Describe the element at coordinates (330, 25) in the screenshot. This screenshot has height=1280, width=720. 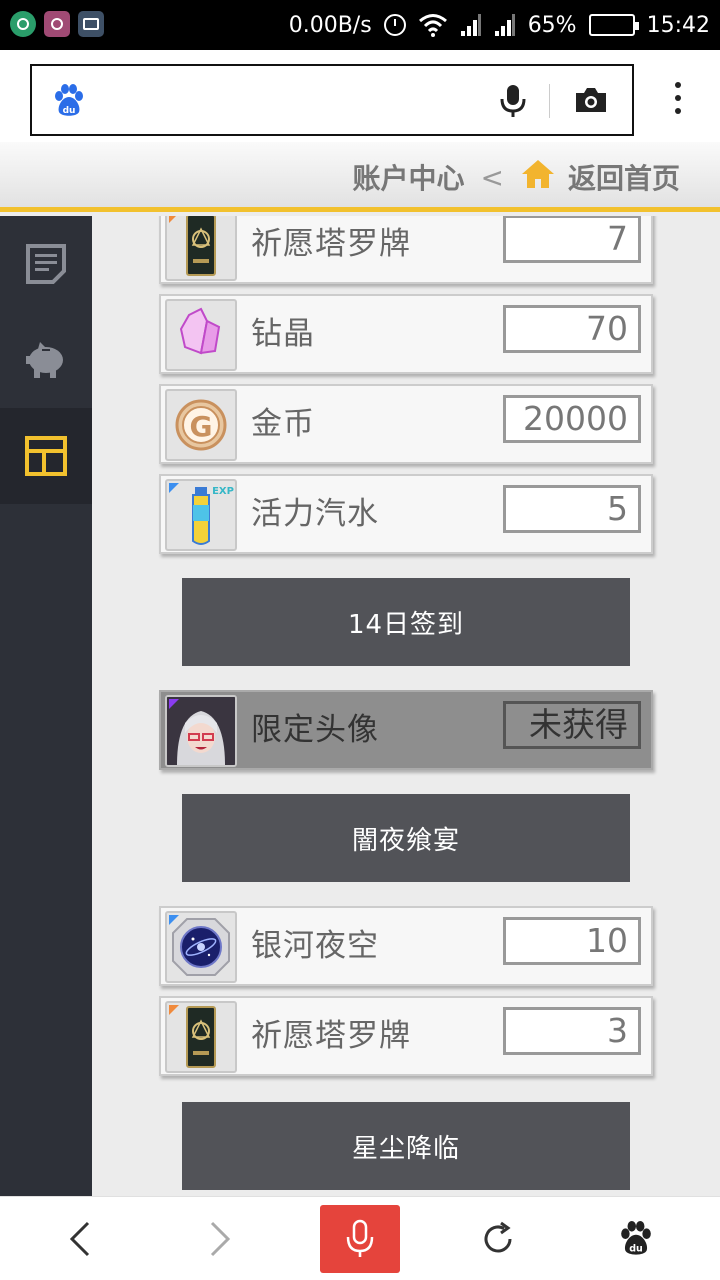
I see `net-speed: 0.00B/s` at that location.